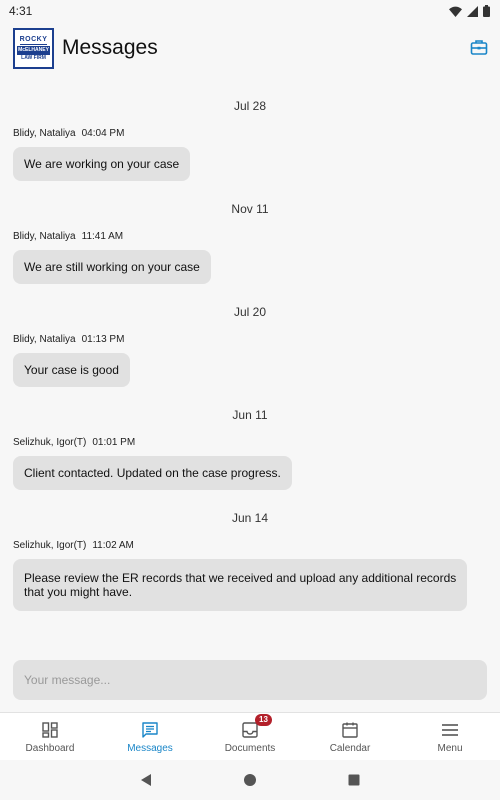 The height and width of the screenshot is (800, 500). What do you see at coordinates (250, 680) in the screenshot?
I see `message-input` at bounding box center [250, 680].